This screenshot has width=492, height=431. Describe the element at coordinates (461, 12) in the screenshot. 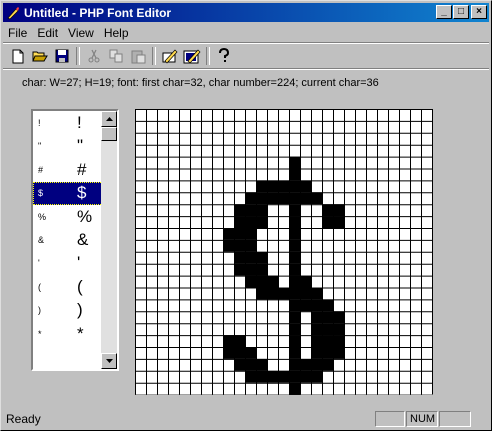

I see `maximize-button: □` at that location.